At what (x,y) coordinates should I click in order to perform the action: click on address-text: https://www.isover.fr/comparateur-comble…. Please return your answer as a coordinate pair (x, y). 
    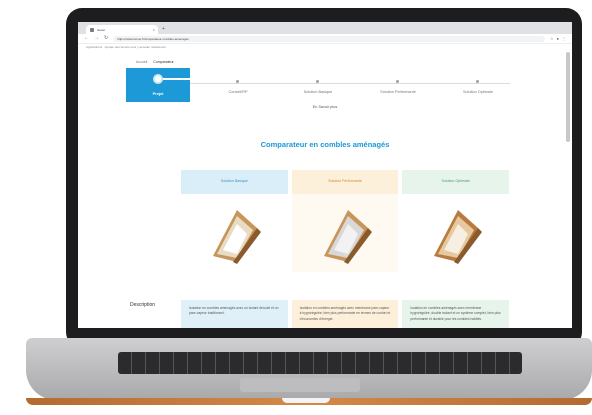
    Looking at the image, I should click on (153, 38).